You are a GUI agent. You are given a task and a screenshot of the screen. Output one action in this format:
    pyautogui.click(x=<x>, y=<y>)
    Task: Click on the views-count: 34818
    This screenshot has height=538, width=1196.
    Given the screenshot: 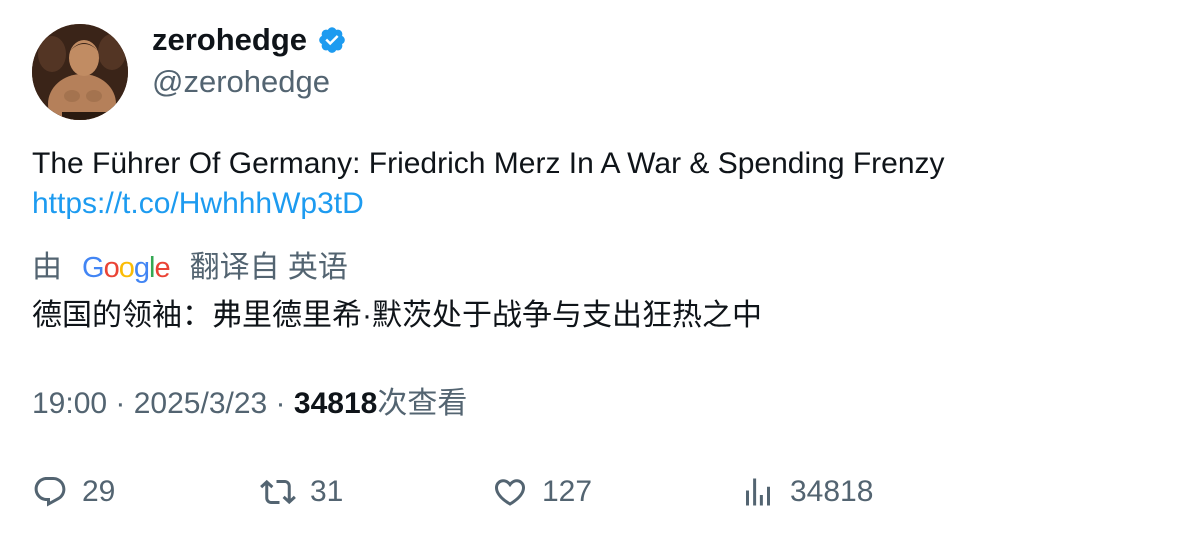 What is the action you would take?
    pyautogui.click(x=335, y=403)
    